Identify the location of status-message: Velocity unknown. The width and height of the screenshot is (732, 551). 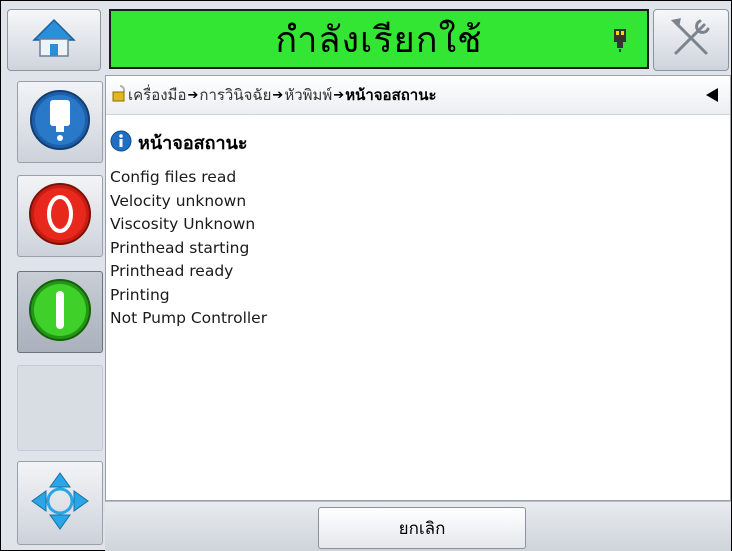
(178, 200).